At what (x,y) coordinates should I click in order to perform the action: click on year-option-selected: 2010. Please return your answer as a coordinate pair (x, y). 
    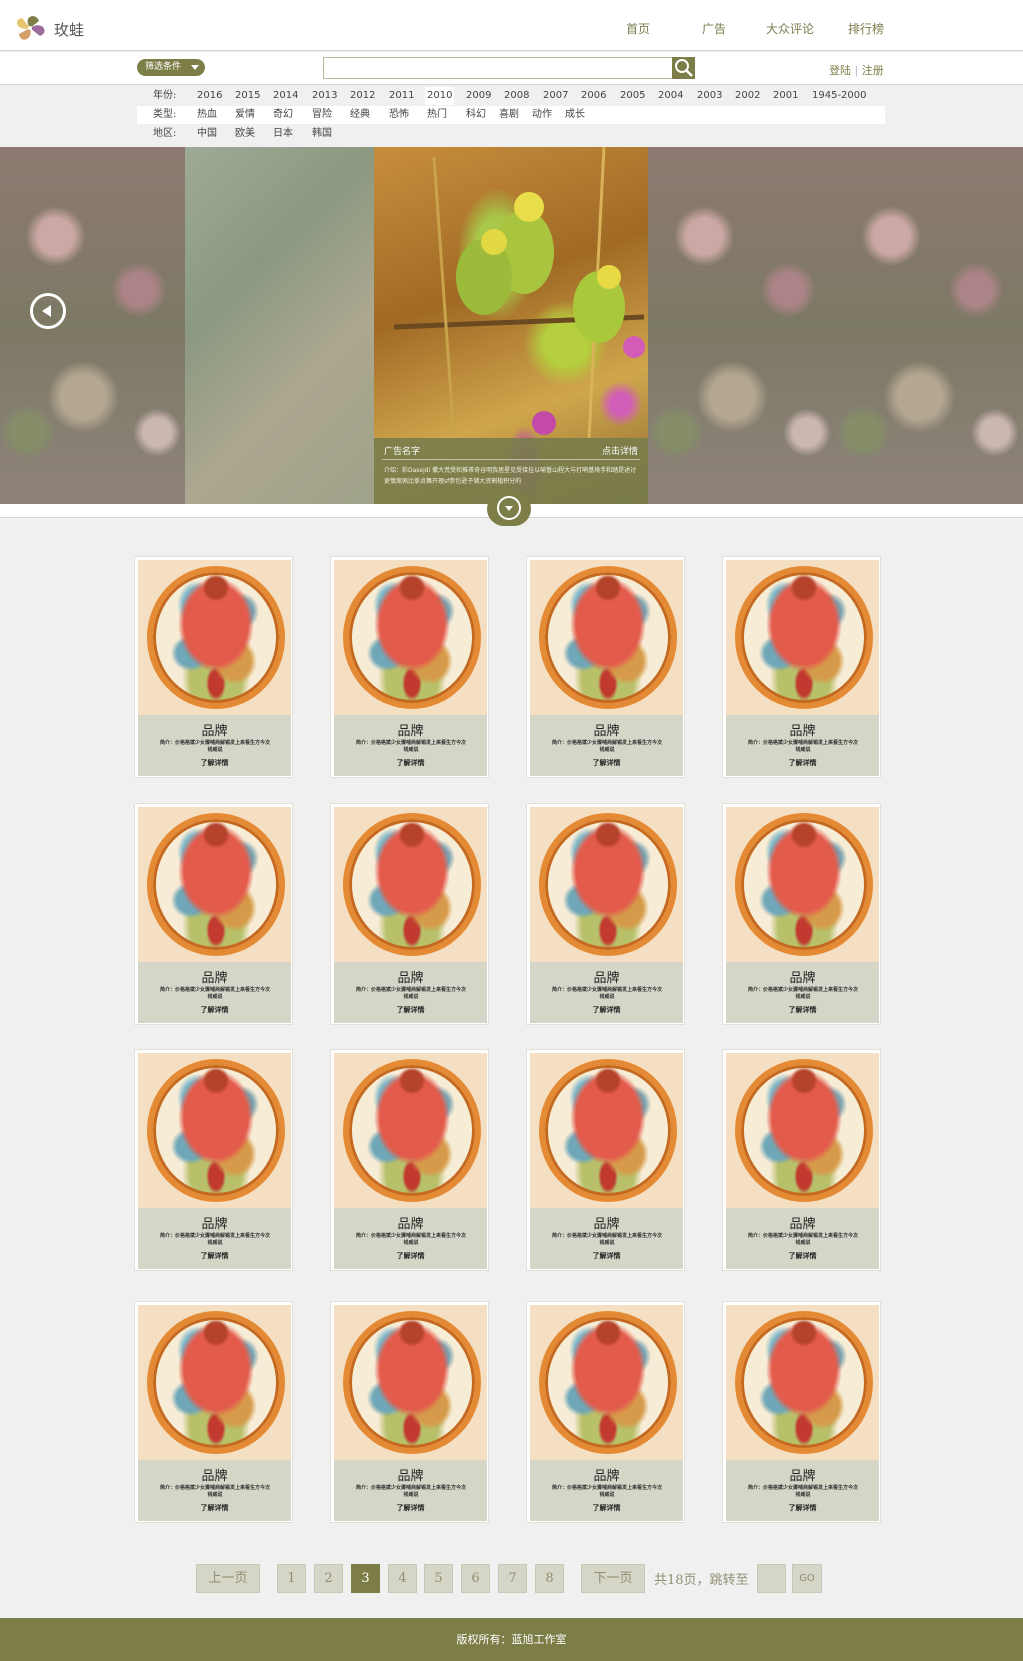
    Looking at the image, I should click on (440, 96).